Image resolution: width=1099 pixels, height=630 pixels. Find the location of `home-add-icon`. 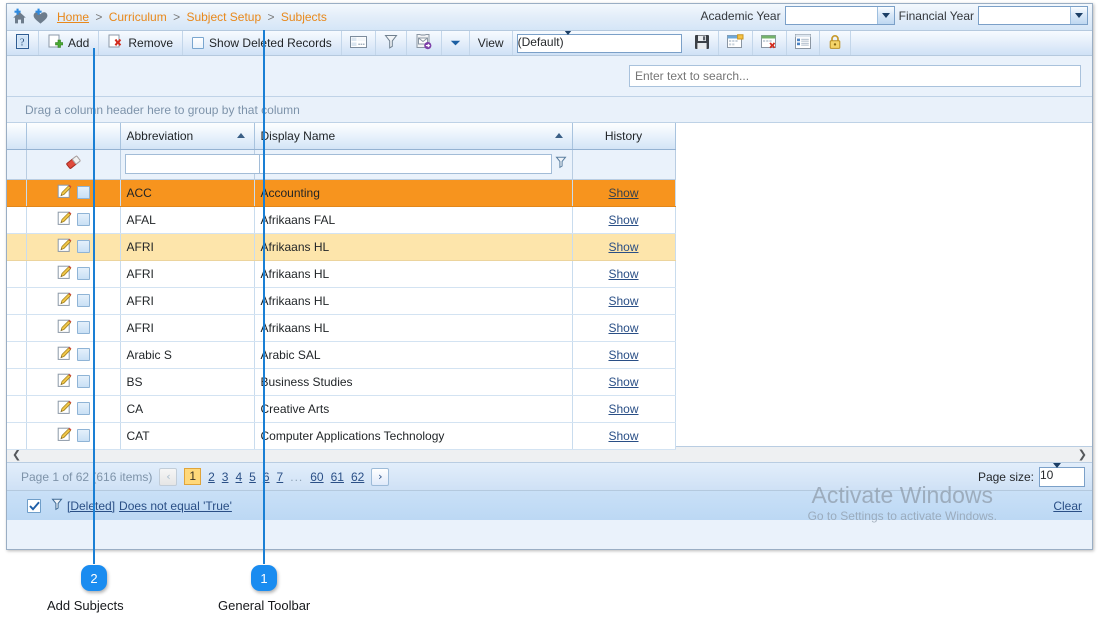

home-add-icon is located at coordinates (19, 17).